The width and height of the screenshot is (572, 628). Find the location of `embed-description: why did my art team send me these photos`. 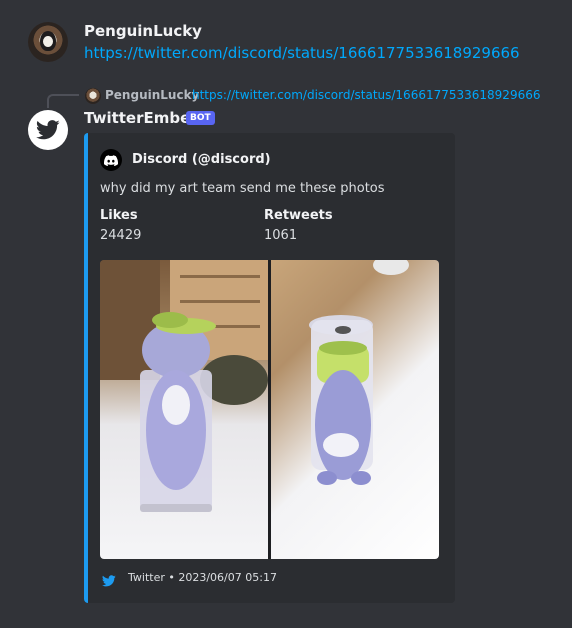

embed-description: why did my art team send me these photos is located at coordinates (242, 188).